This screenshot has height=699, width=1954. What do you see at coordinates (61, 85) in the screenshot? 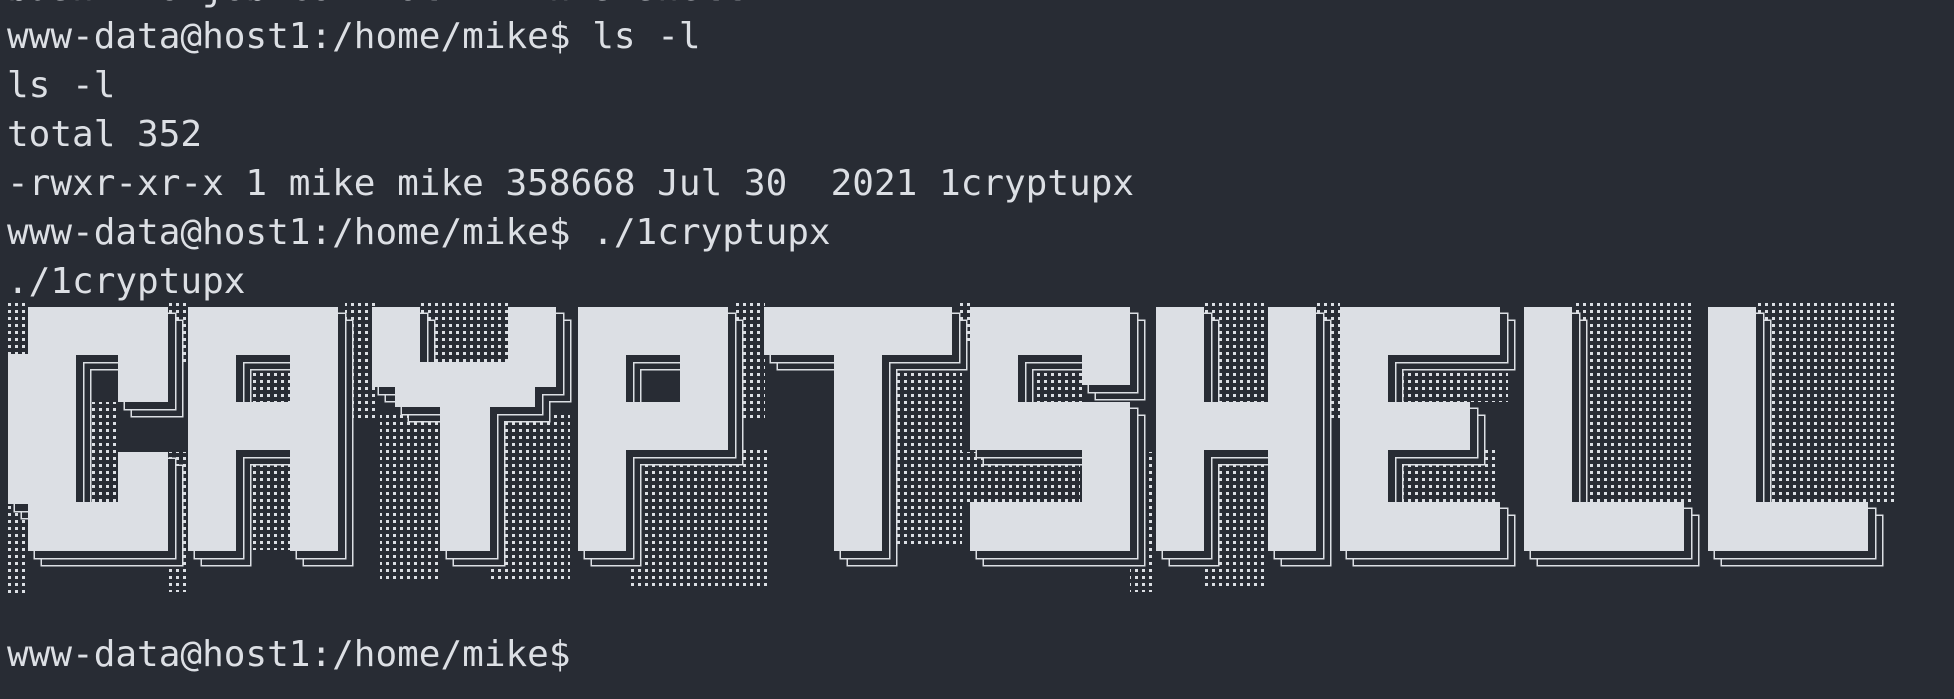
I see `command-echo-ls: ls -l` at bounding box center [61, 85].